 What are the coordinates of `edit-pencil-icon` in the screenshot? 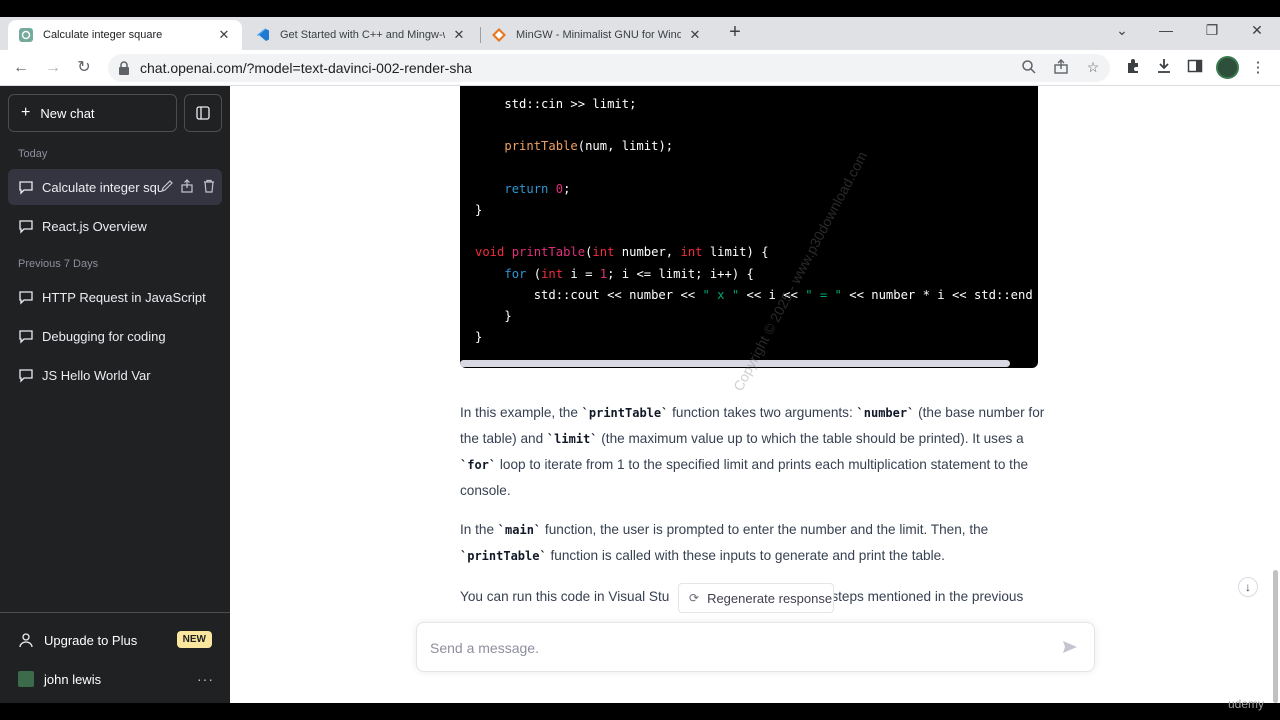 It's located at (167, 186).